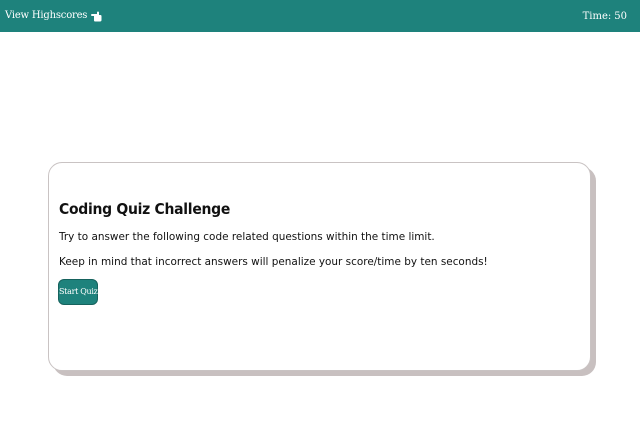 This screenshot has height=426, width=640. I want to click on pointing-hand-icon, so click(96, 16).